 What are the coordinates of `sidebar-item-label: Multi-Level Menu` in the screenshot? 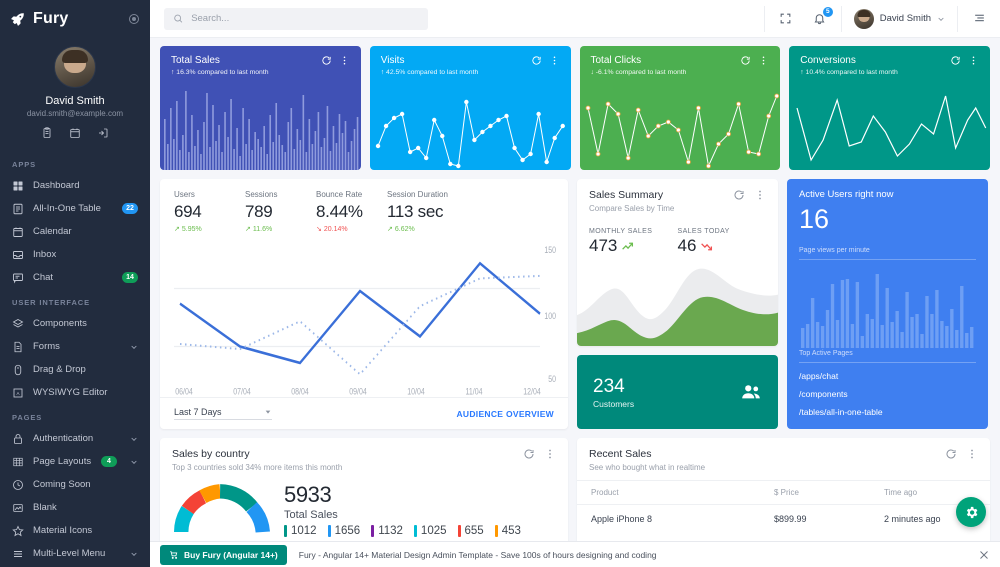 It's located at (69, 553).